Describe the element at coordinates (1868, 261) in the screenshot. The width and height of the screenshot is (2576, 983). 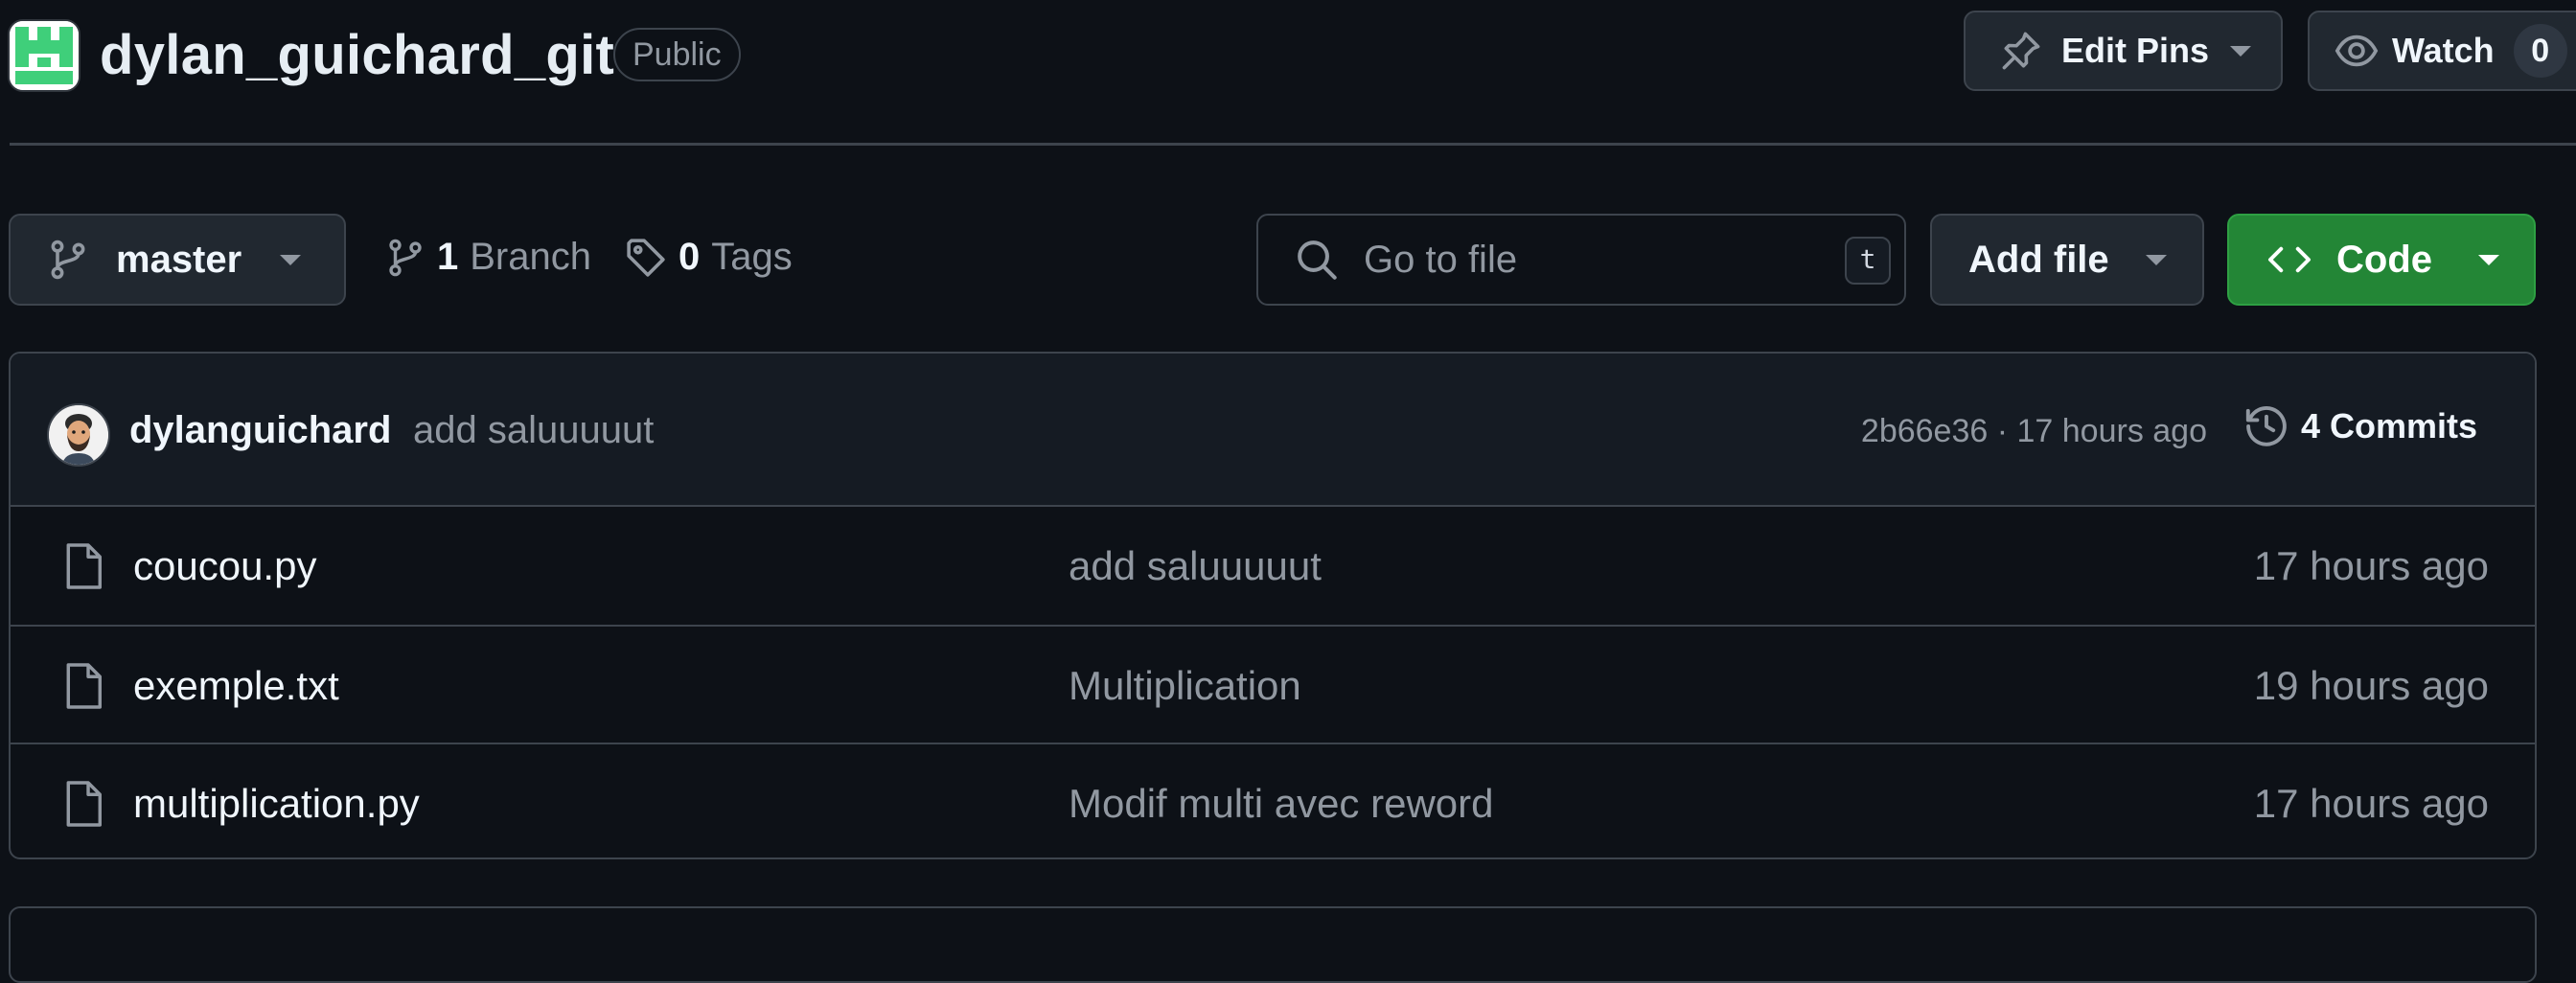
I see `shortcut-key: t` at that location.